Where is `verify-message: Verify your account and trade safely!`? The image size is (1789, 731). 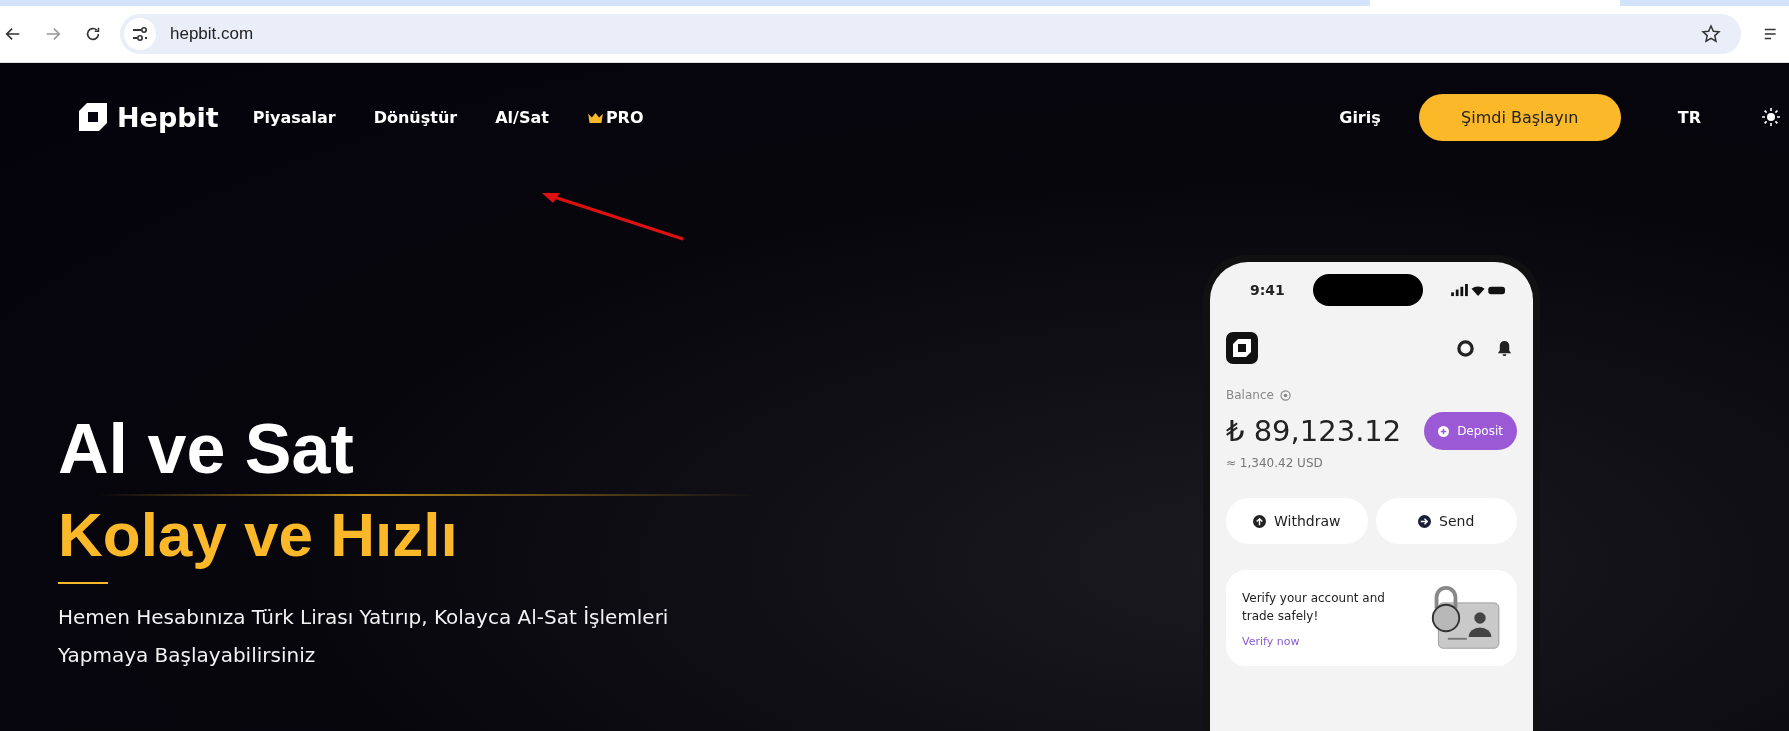
verify-message: Verify your account and trade safely! is located at coordinates (1314, 607).